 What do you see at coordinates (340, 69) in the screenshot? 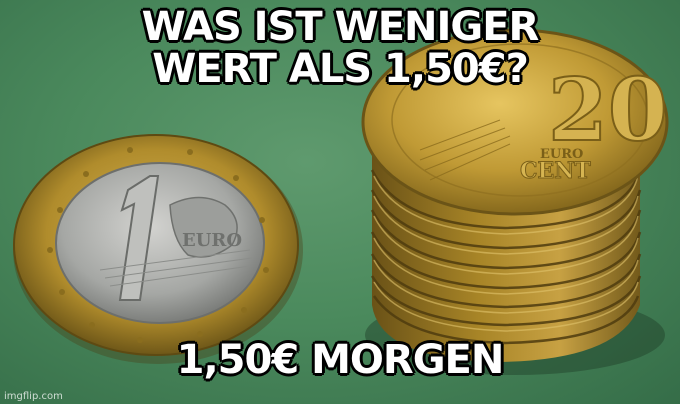
I see `top-caption-line-2: WERT ALS 1,50€?` at bounding box center [340, 69].